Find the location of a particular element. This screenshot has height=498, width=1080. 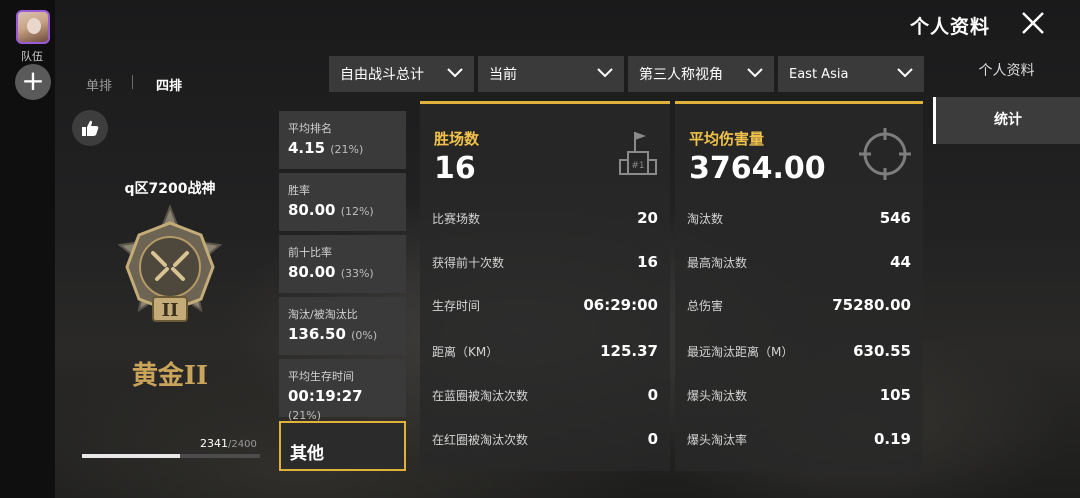

dropdown-label: 自由战斗总计 is located at coordinates (382, 75).